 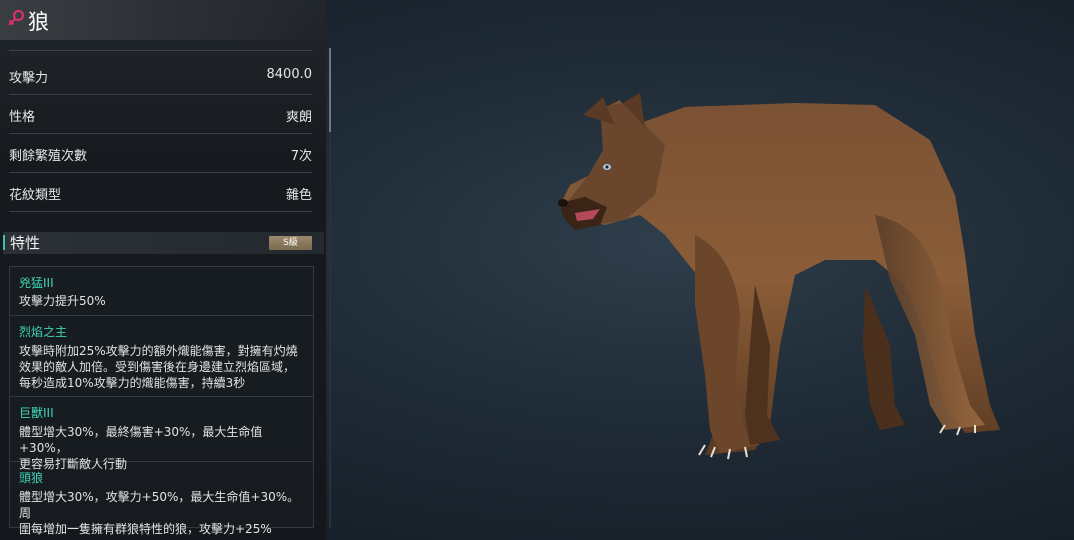 What do you see at coordinates (16, 18) in the screenshot?
I see `female-symbol-icon` at bounding box center [16, 18].